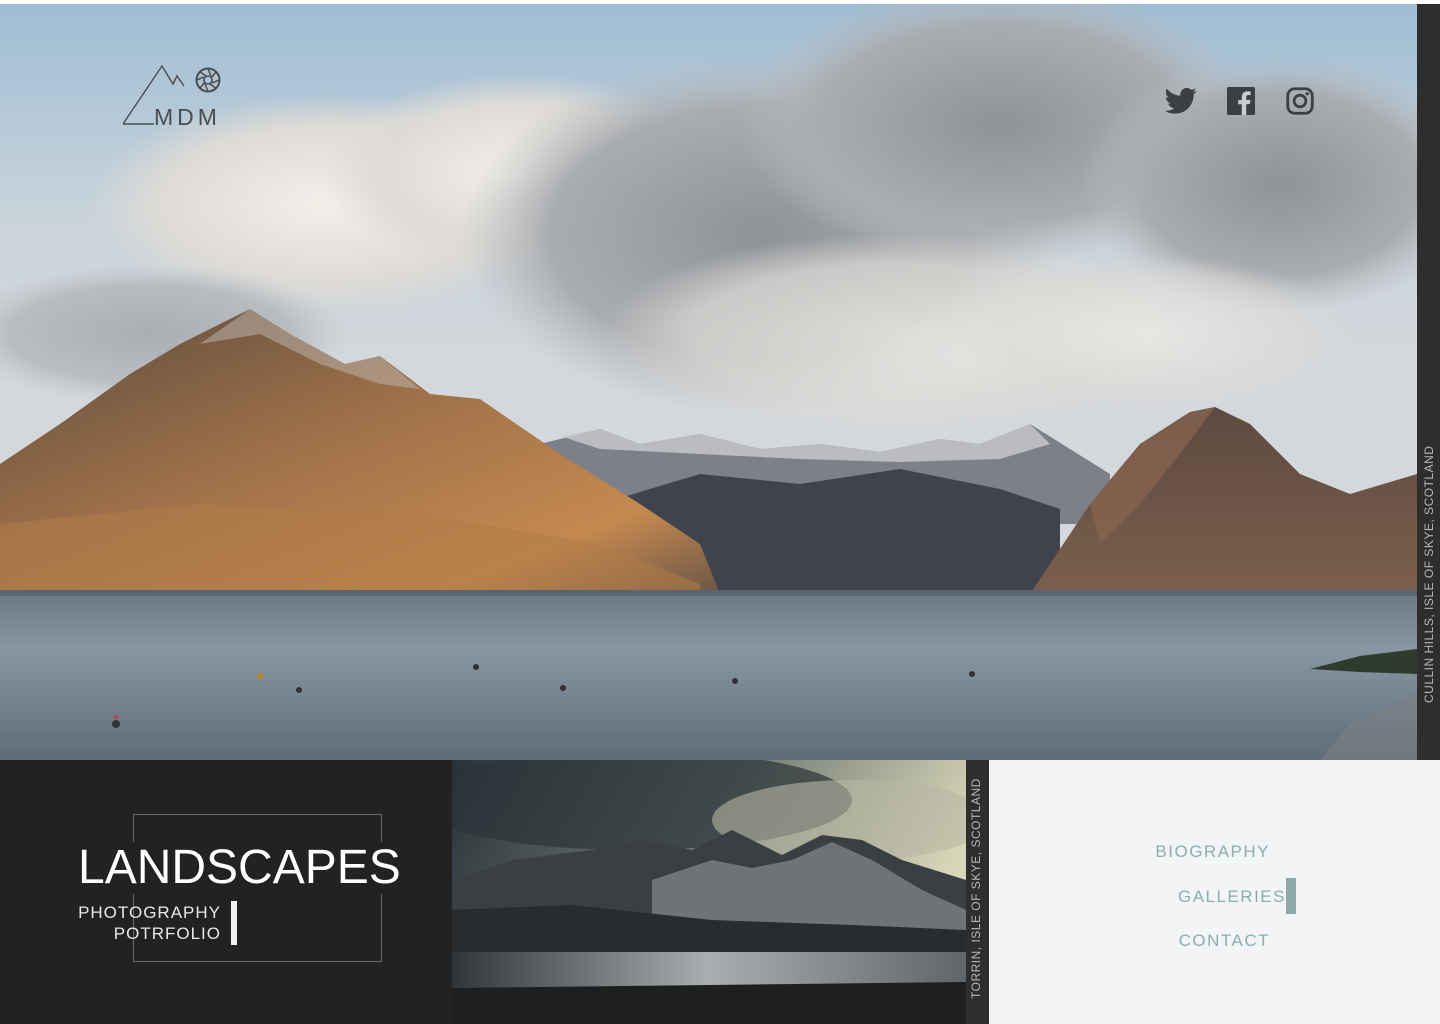  I want to click on nav-item-contact: CONTACT, so click(1224, 941).